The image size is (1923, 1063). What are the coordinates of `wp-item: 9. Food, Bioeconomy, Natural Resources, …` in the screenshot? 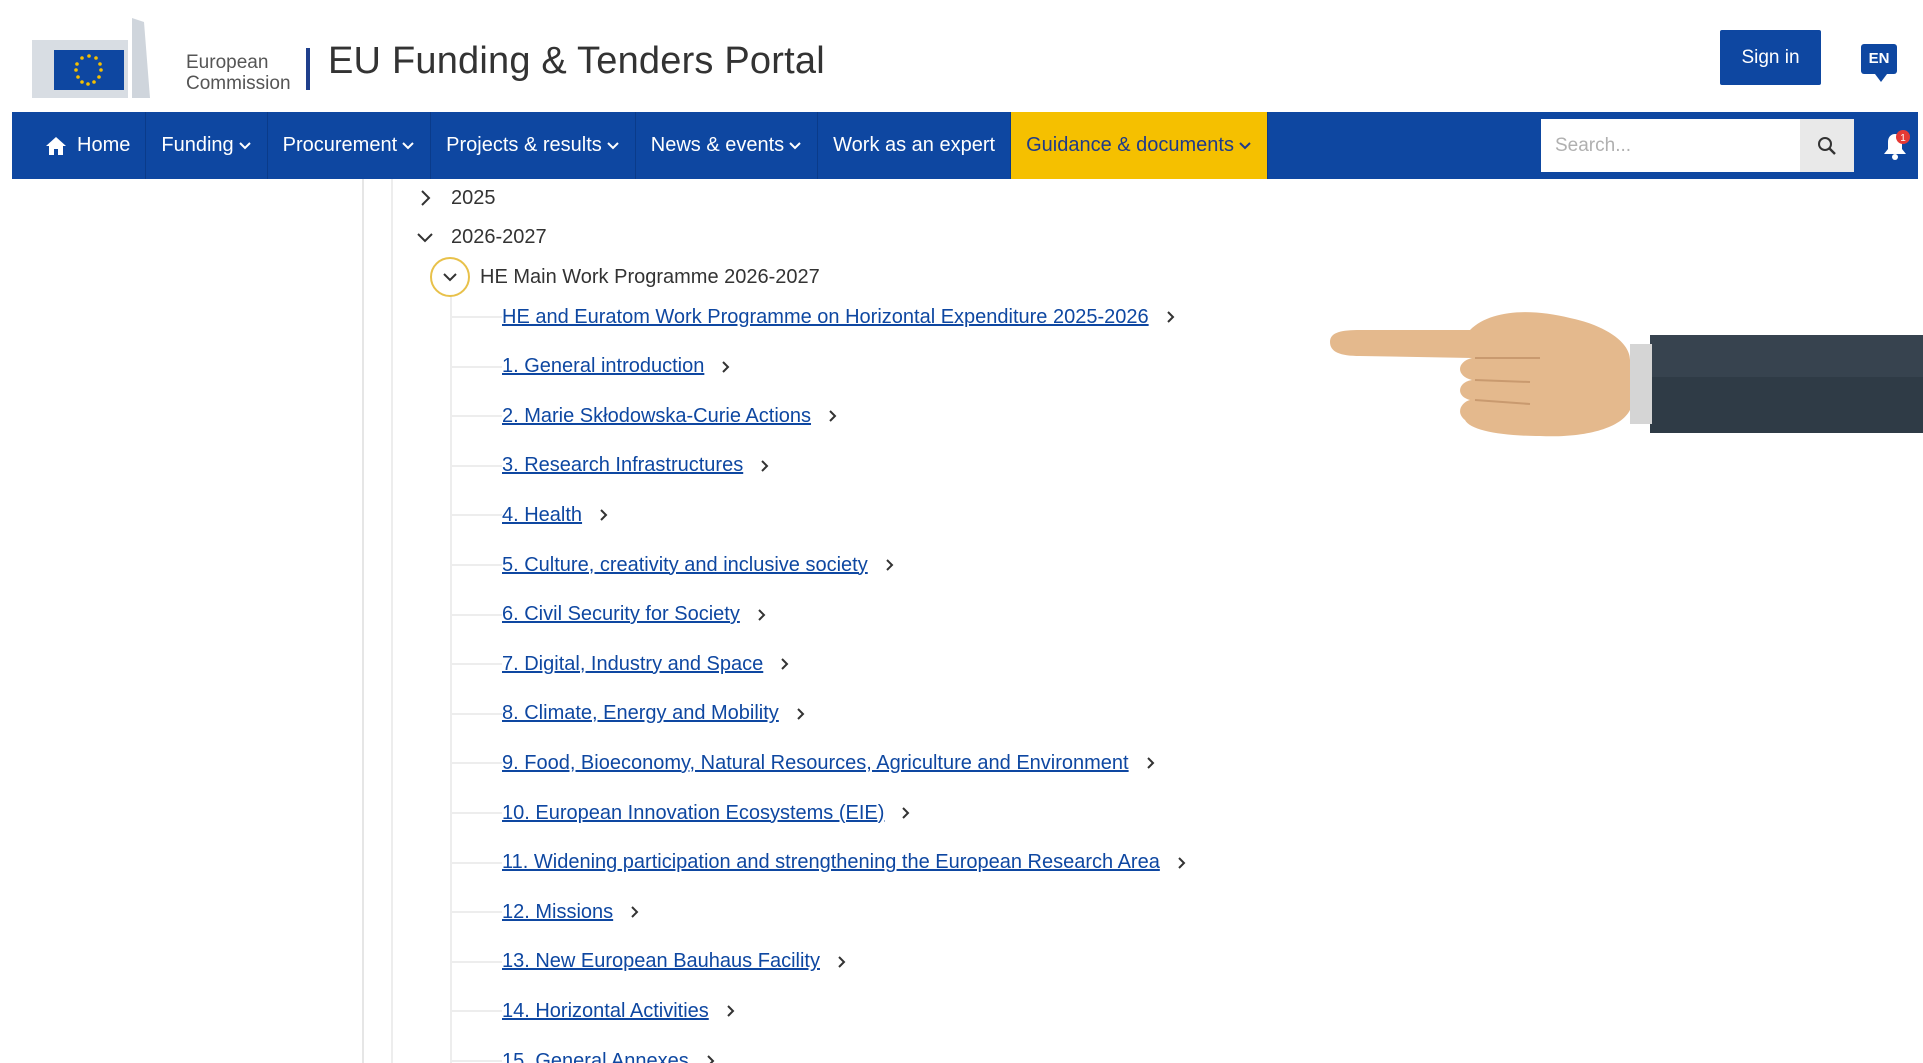 It's located at (804, 763).